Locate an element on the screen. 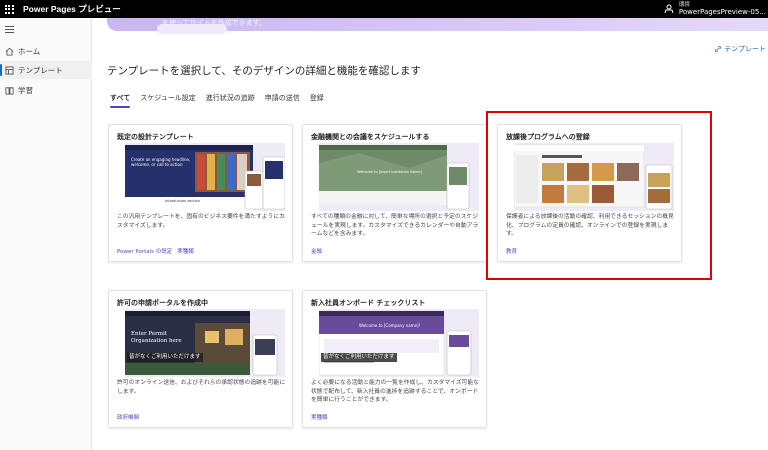 The width and height of the screenshot is (768, 450). preview-subheading: Introduction section is located at coordinates (182, 201).